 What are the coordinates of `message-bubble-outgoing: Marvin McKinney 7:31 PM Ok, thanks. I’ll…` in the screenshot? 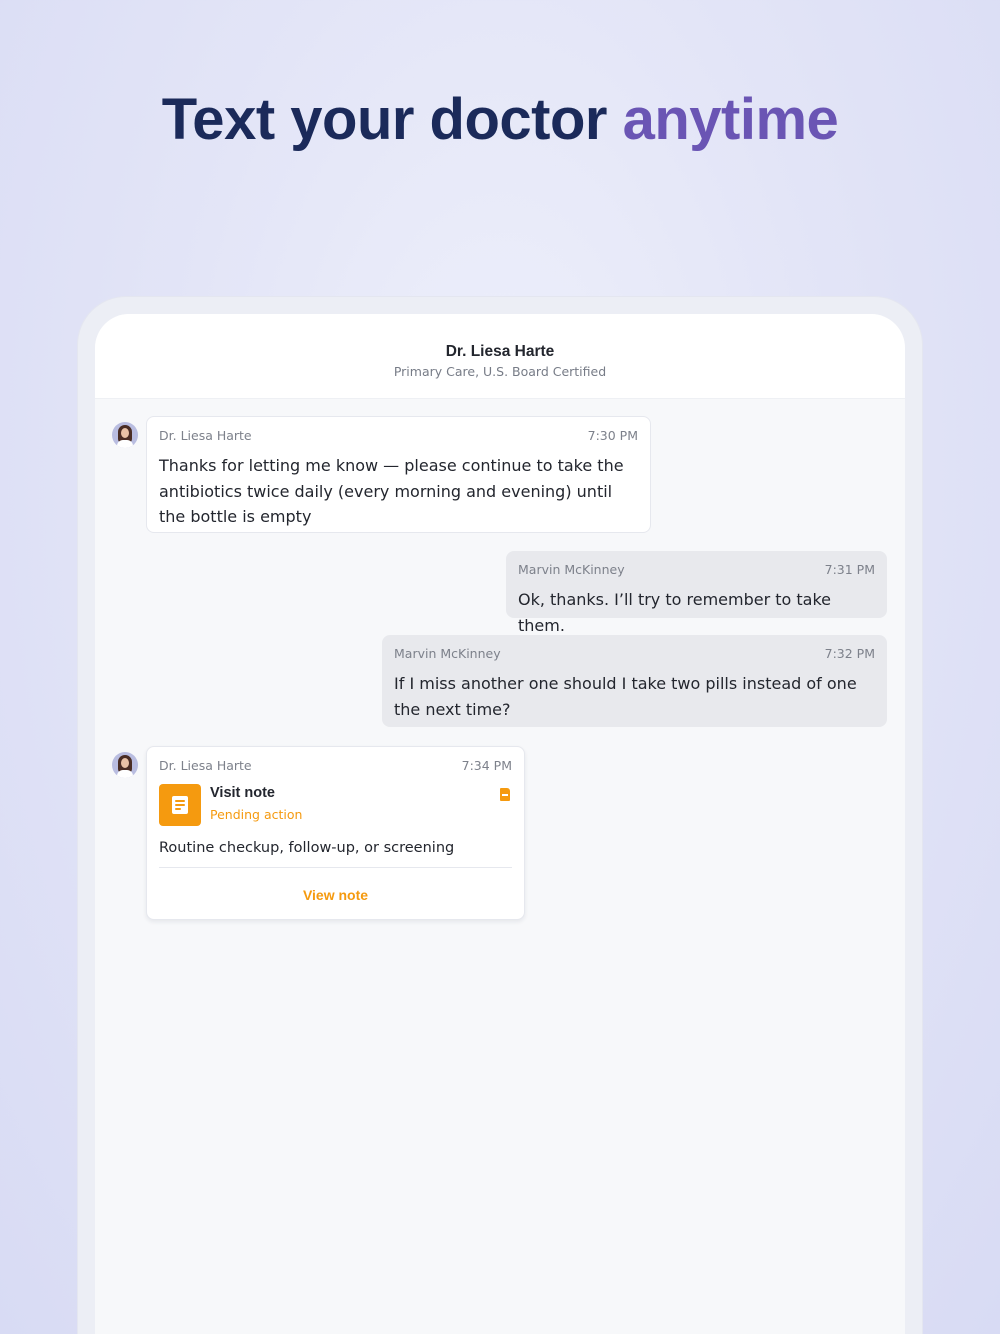 It's located at (696, 593).